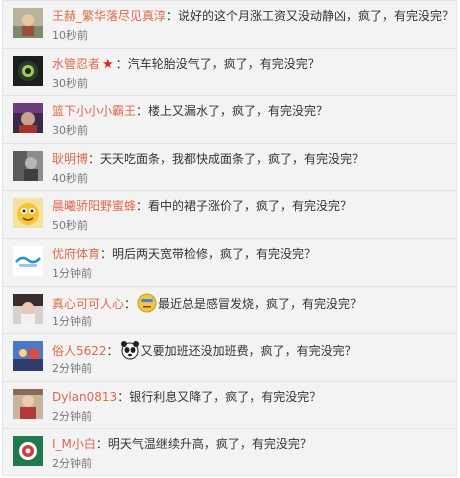  What do you see at coordinates (108, 64) in the screenshot?
I see `star-badge-icon: ★` at bounding box center [108, 64].